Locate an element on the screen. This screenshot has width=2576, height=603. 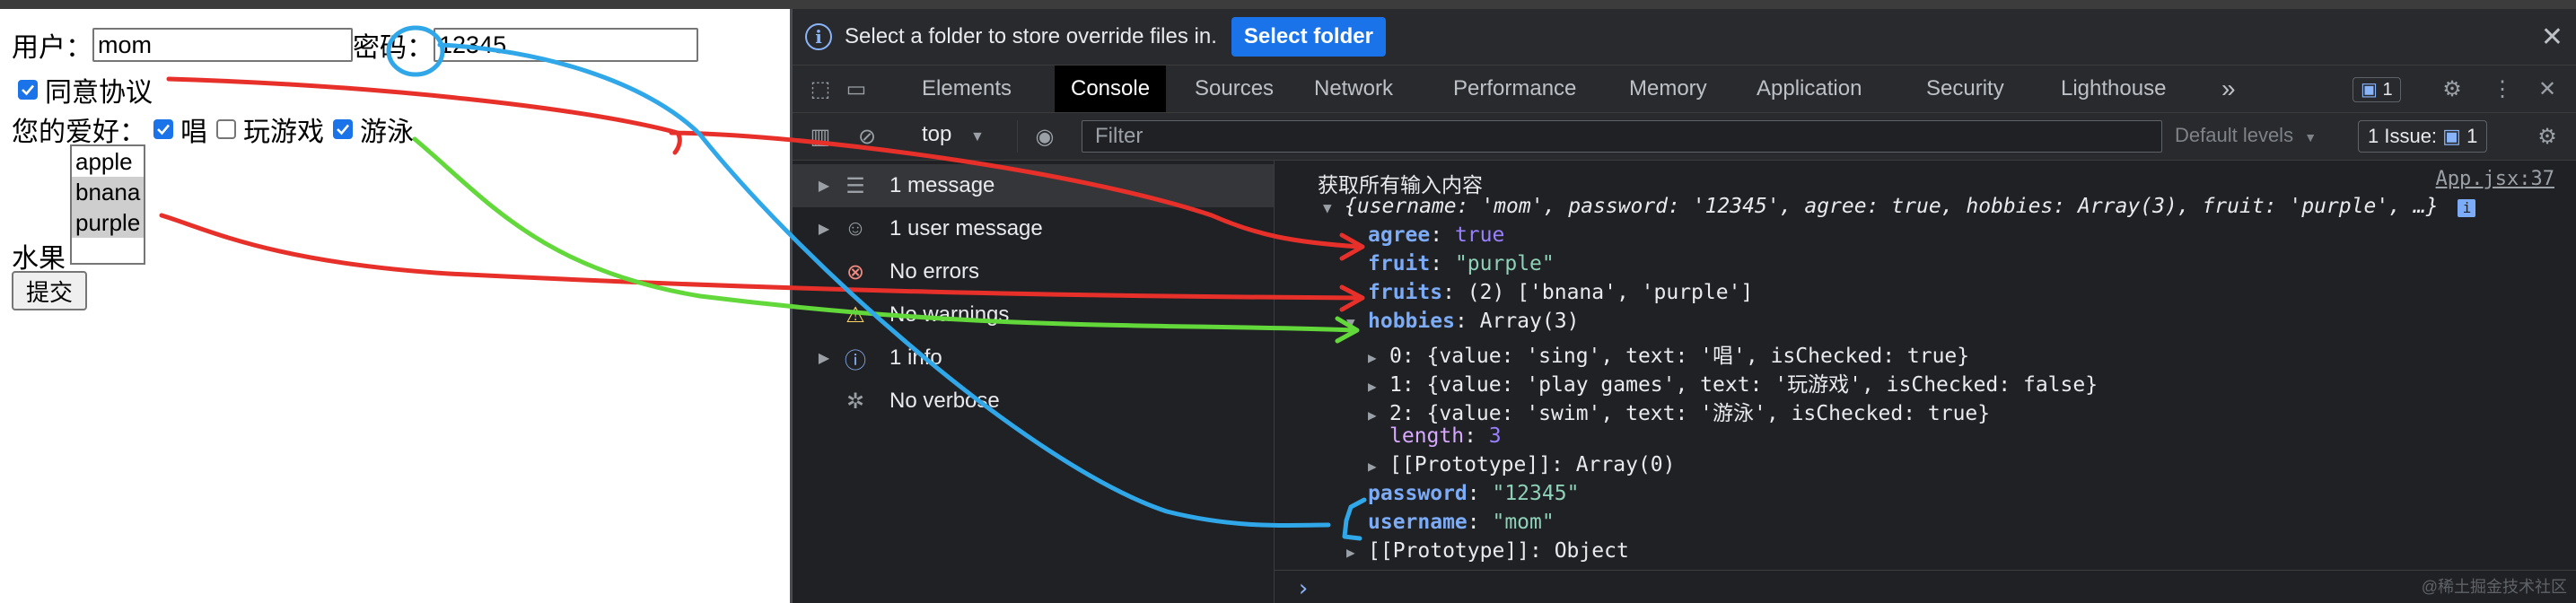
credentials-row: 用户： 密码： is located at coordinates (355, 45).